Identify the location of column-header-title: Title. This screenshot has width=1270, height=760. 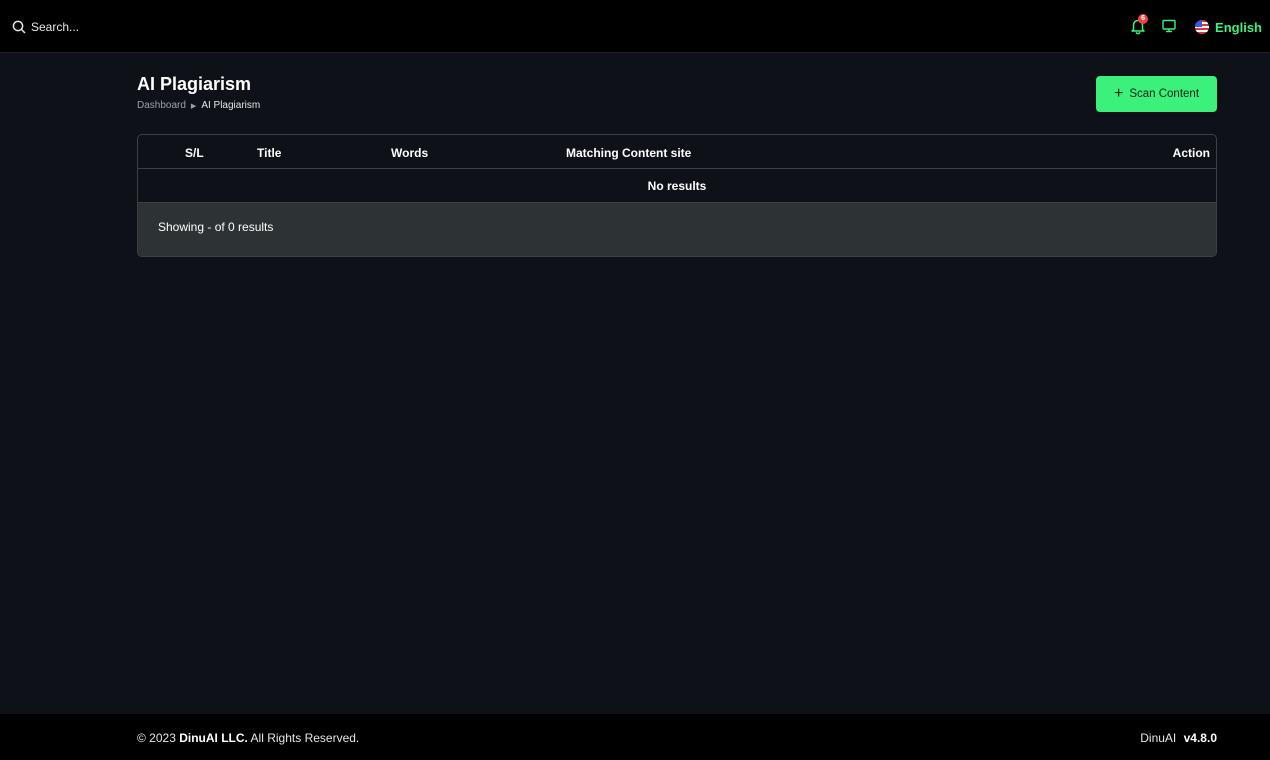
(269, 153).